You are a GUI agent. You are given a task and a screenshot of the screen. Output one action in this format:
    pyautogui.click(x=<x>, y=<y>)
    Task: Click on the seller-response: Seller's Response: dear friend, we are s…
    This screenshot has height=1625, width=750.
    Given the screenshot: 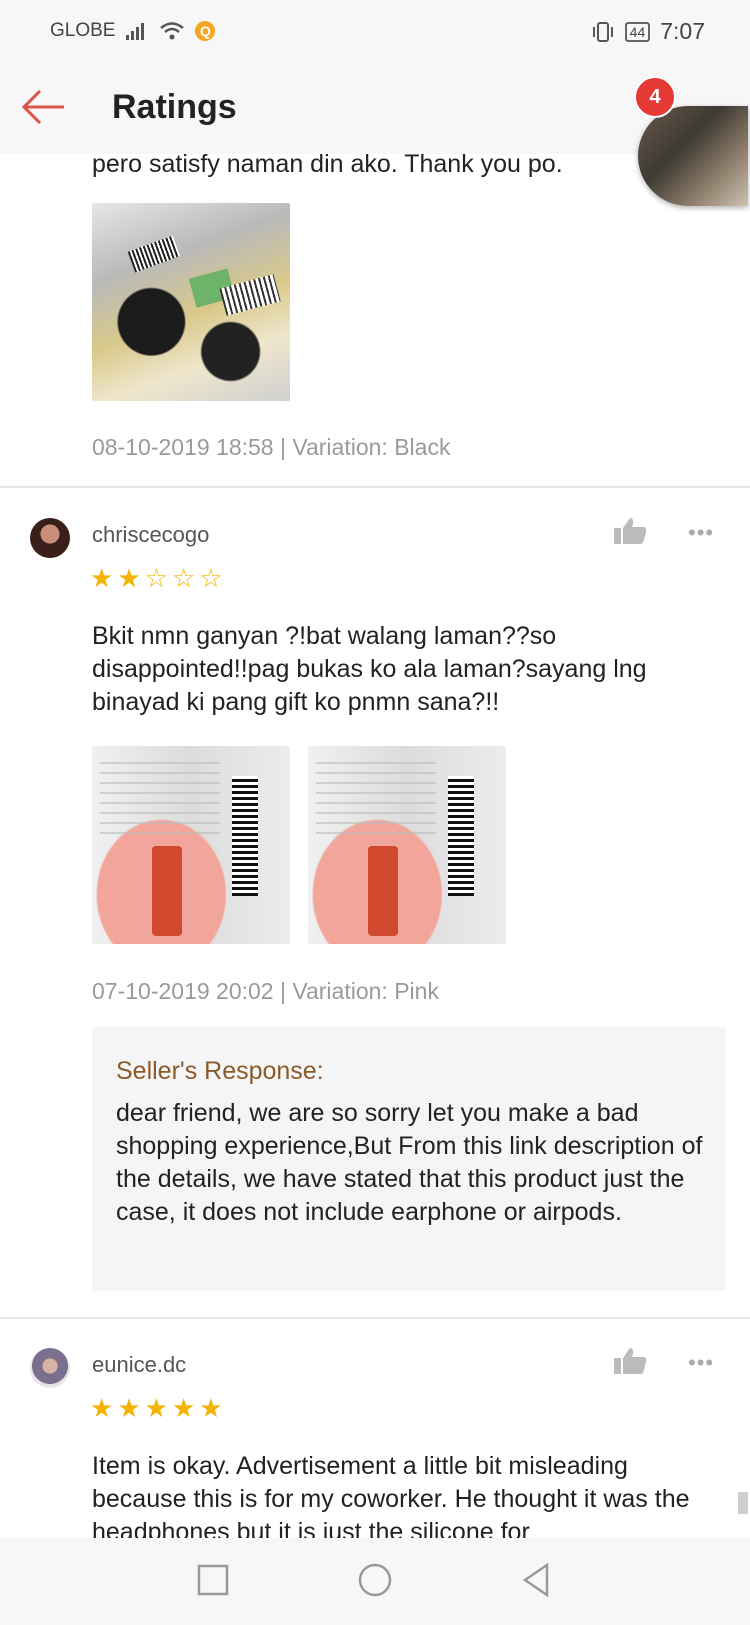 What is the action you would take?
    pyautogui.click(x=409, y=1159)
    